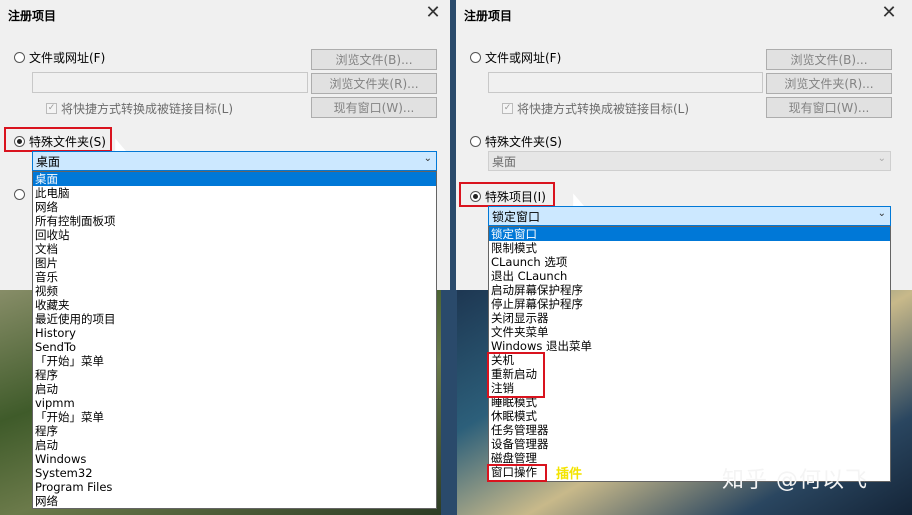 Image resolution: width=912 pixels, height=515 pixels. I want to click on list-item: 最近使用的项目, so click(234, 319).